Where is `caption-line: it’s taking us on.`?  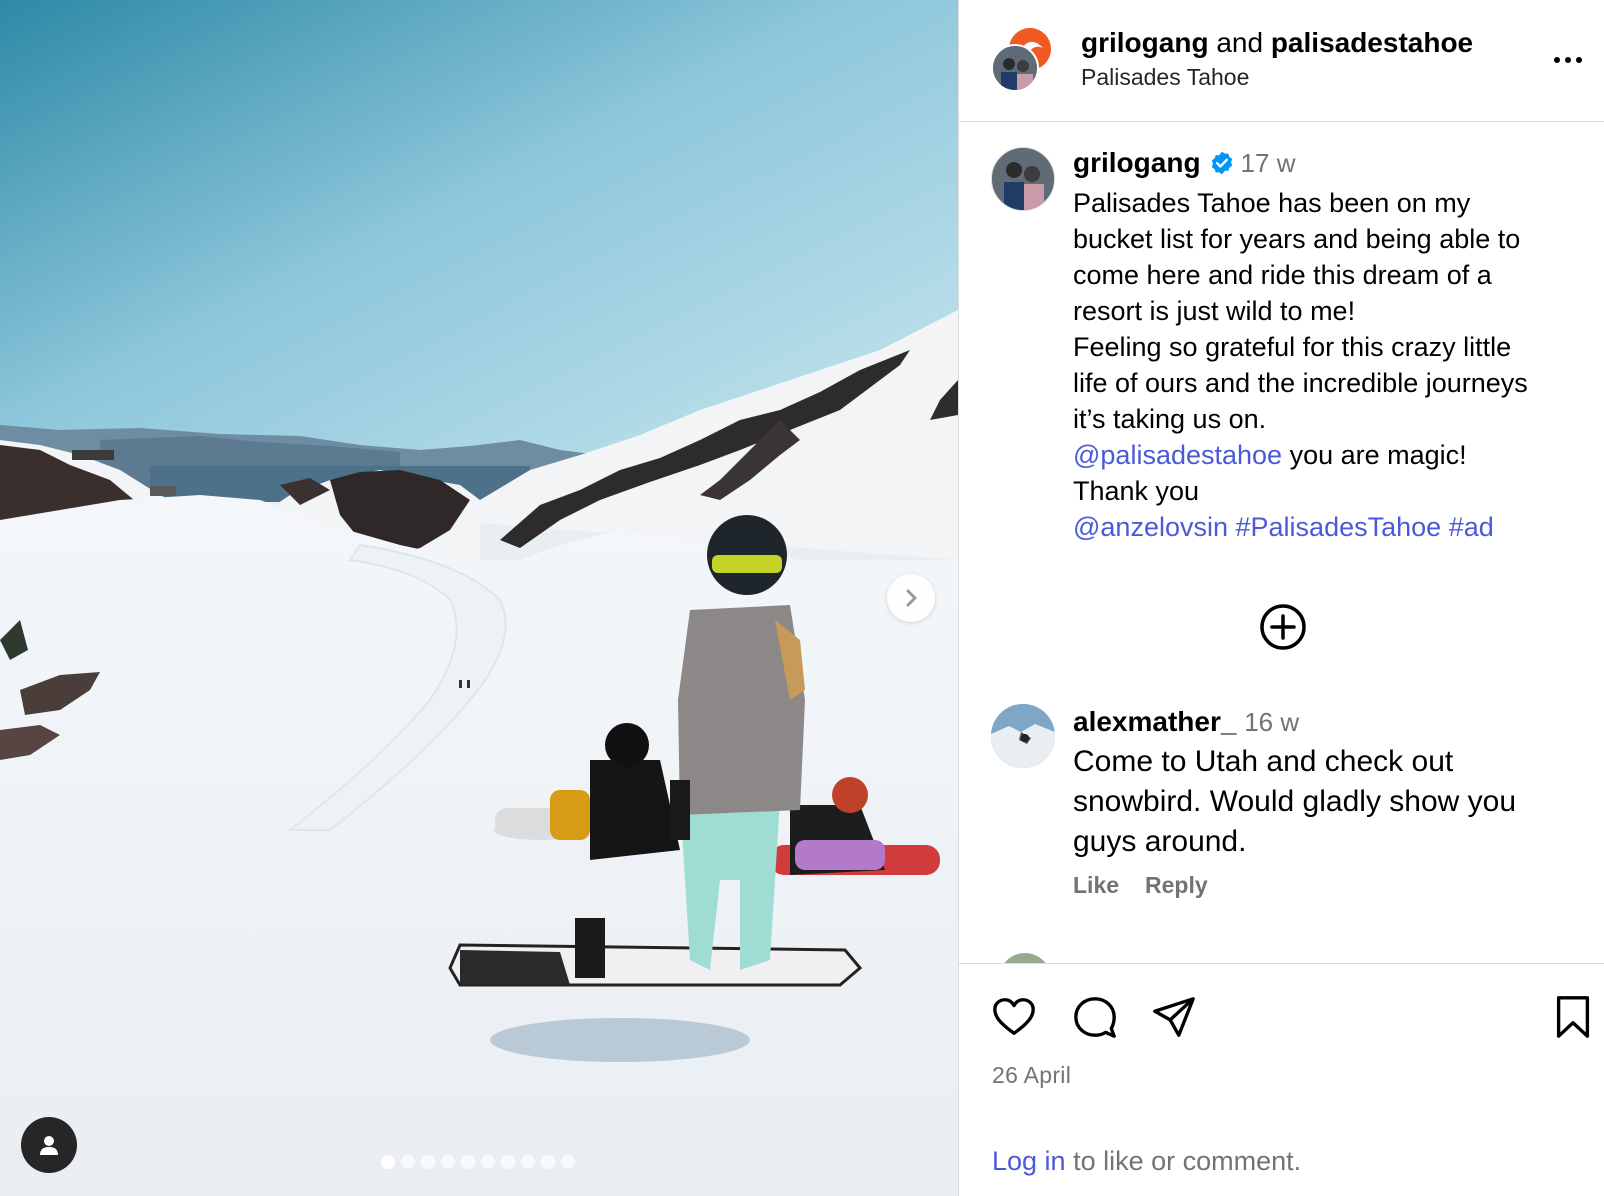
caption-line: it’s taking us on. is located at coordinates (1170, 419).